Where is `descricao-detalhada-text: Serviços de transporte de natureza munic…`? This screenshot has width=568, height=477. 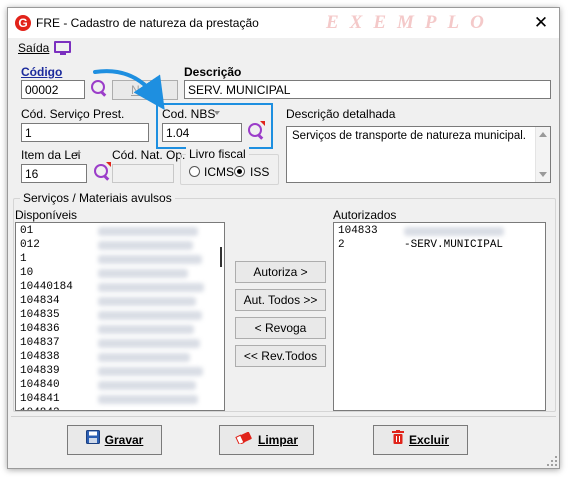 descricao-detalhada-text: Serviços de transporte de natureza munic… is located at coordinates (409, 136).